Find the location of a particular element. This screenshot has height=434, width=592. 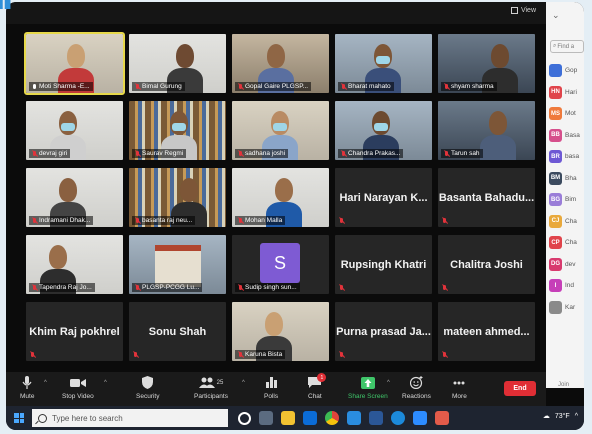

participant-list-item: BR basa is located at coordinates (564, 157).